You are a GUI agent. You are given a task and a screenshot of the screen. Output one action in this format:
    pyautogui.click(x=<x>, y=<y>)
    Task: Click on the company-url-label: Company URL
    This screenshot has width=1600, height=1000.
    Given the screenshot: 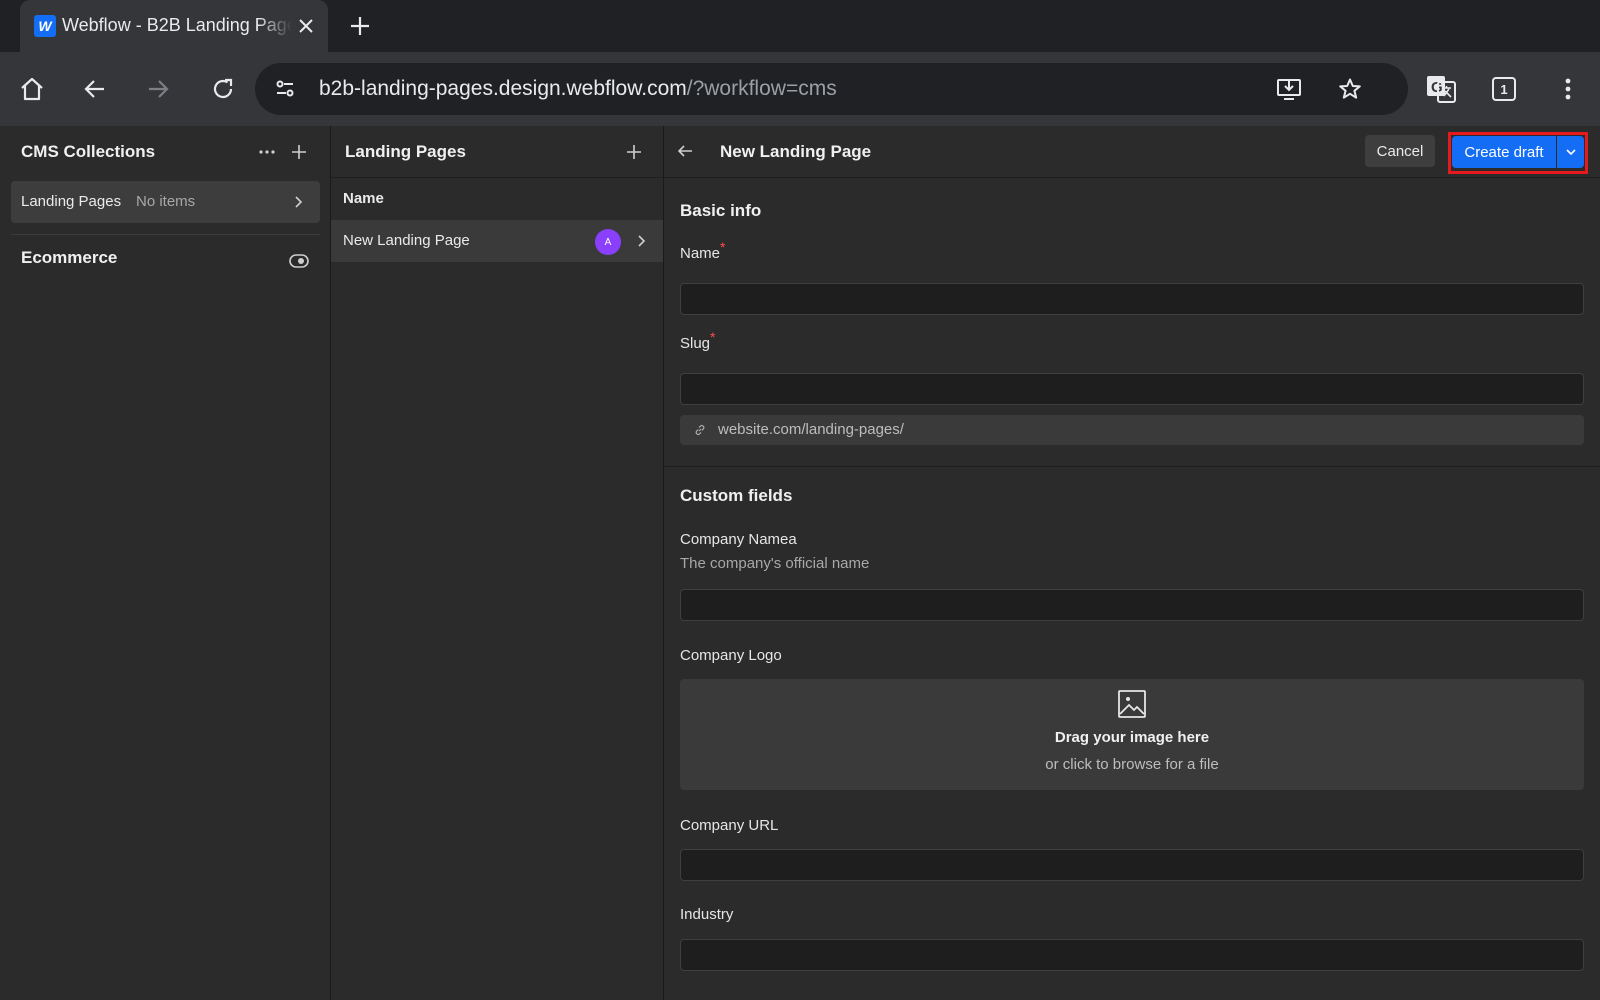 What is the action you would take?
    pyautogui.click(x=729, y=825)
    